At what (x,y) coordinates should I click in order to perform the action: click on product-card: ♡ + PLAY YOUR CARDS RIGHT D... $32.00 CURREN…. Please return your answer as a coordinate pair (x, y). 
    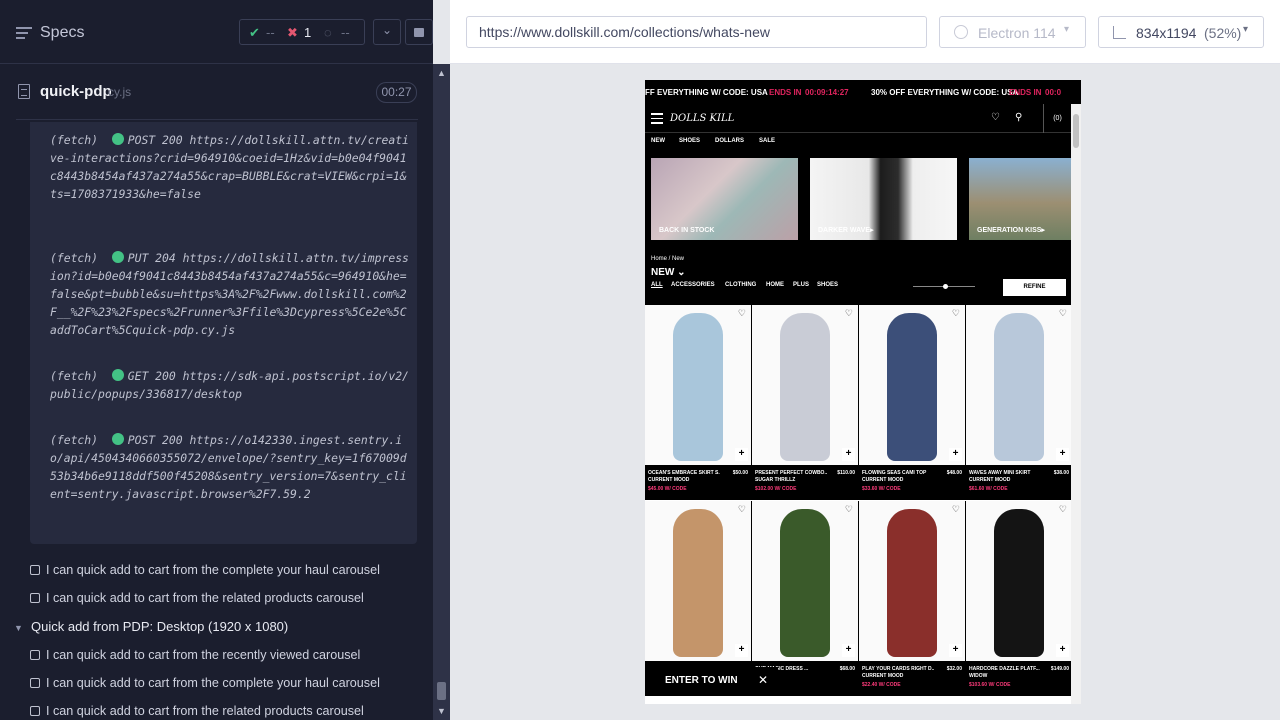
    Looking at the image, I should click on (912, 598).